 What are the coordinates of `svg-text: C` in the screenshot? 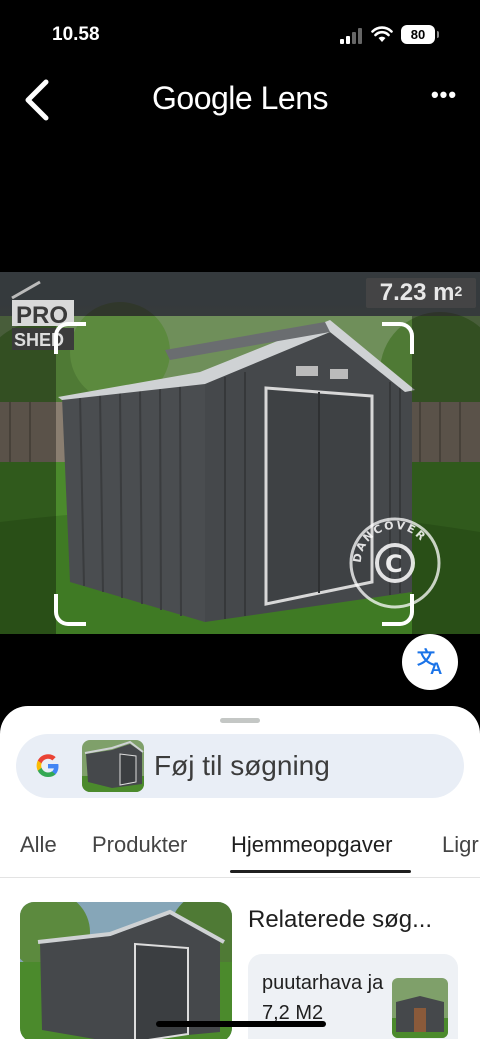 It's located at (394, 564).